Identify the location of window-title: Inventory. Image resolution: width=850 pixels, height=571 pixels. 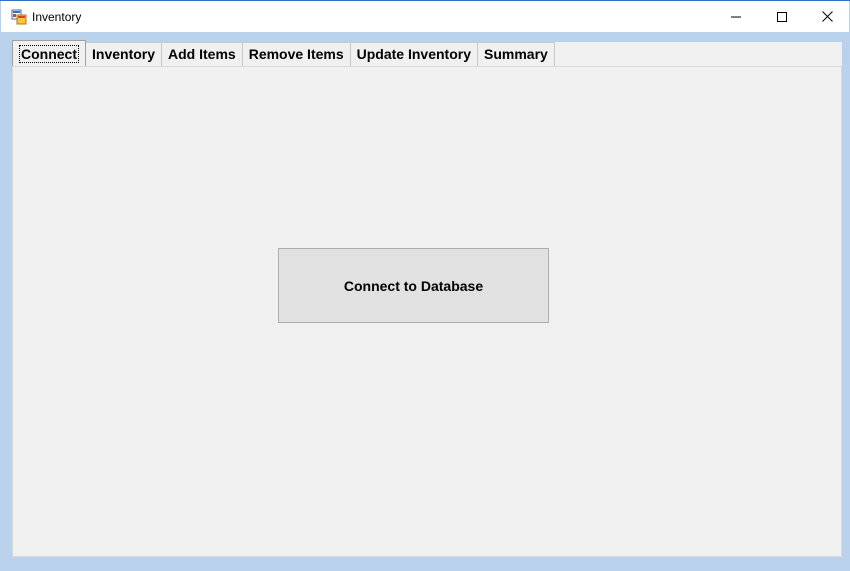
(57, 17).